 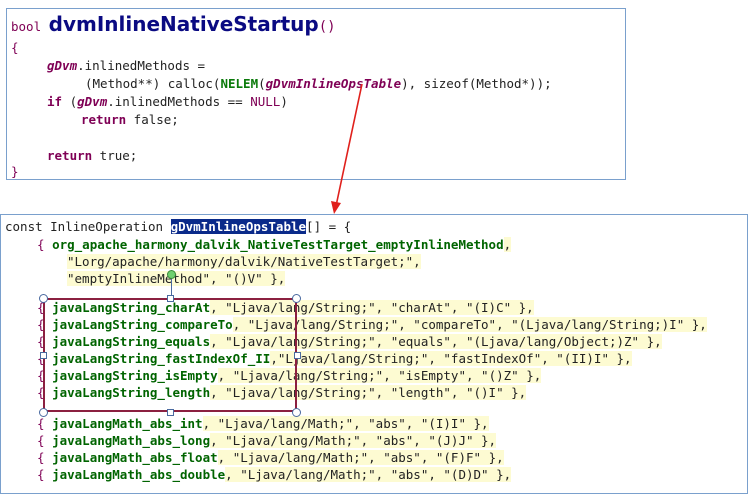 I want to click on annotation-arrow, so click(x=347, y=148).